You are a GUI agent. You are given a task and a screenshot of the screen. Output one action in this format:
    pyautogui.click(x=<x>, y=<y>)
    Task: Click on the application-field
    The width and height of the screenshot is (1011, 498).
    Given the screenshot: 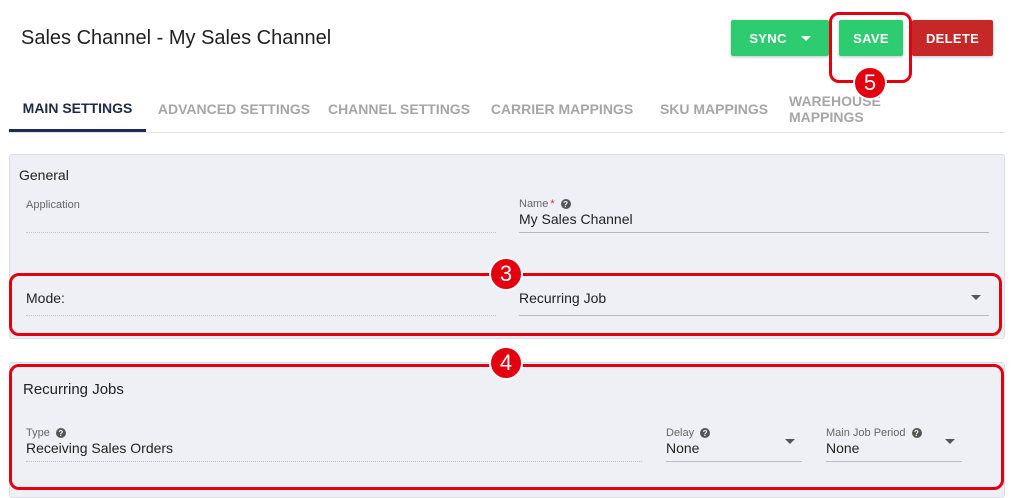 What is the action you would take?
    pyautogui.click(x=261, y=232)
    